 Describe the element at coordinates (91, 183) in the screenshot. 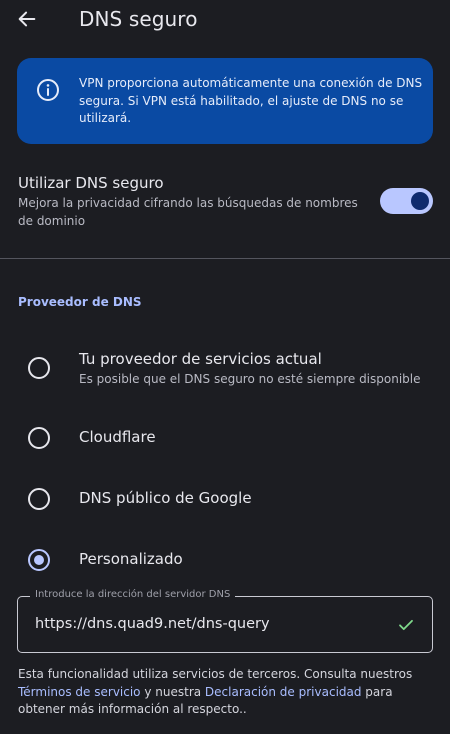

I see `secure-dns-title: Utilizar DNS seguro` at that location.